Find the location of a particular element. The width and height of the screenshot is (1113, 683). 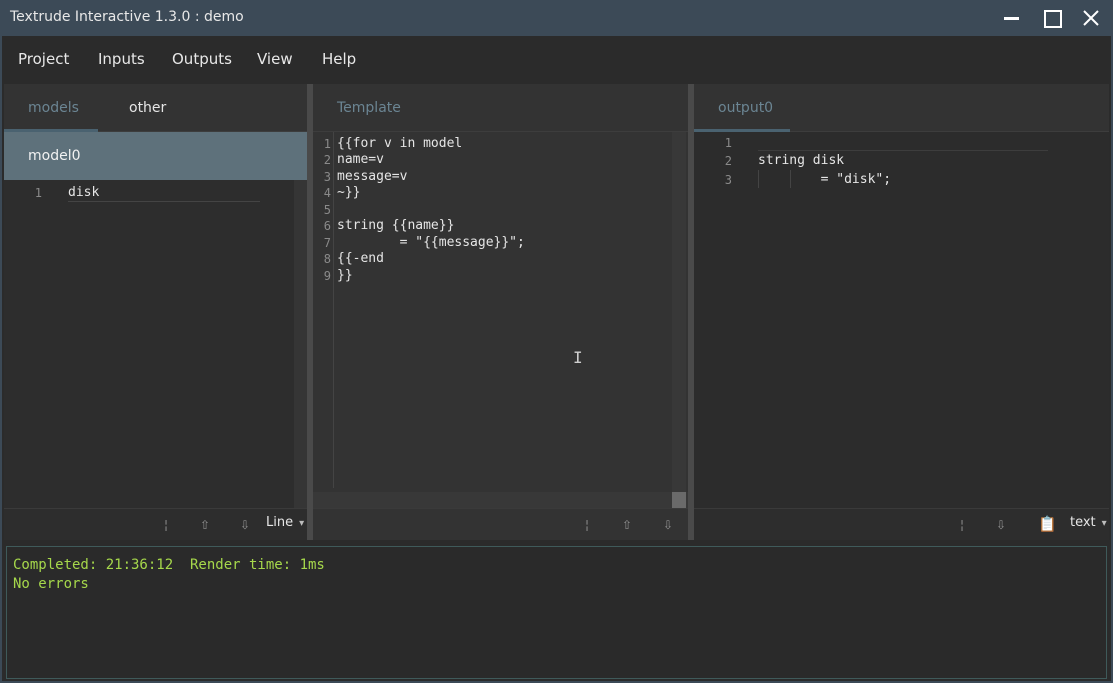

code-line: ~}} is located at coordinates (349, 192).